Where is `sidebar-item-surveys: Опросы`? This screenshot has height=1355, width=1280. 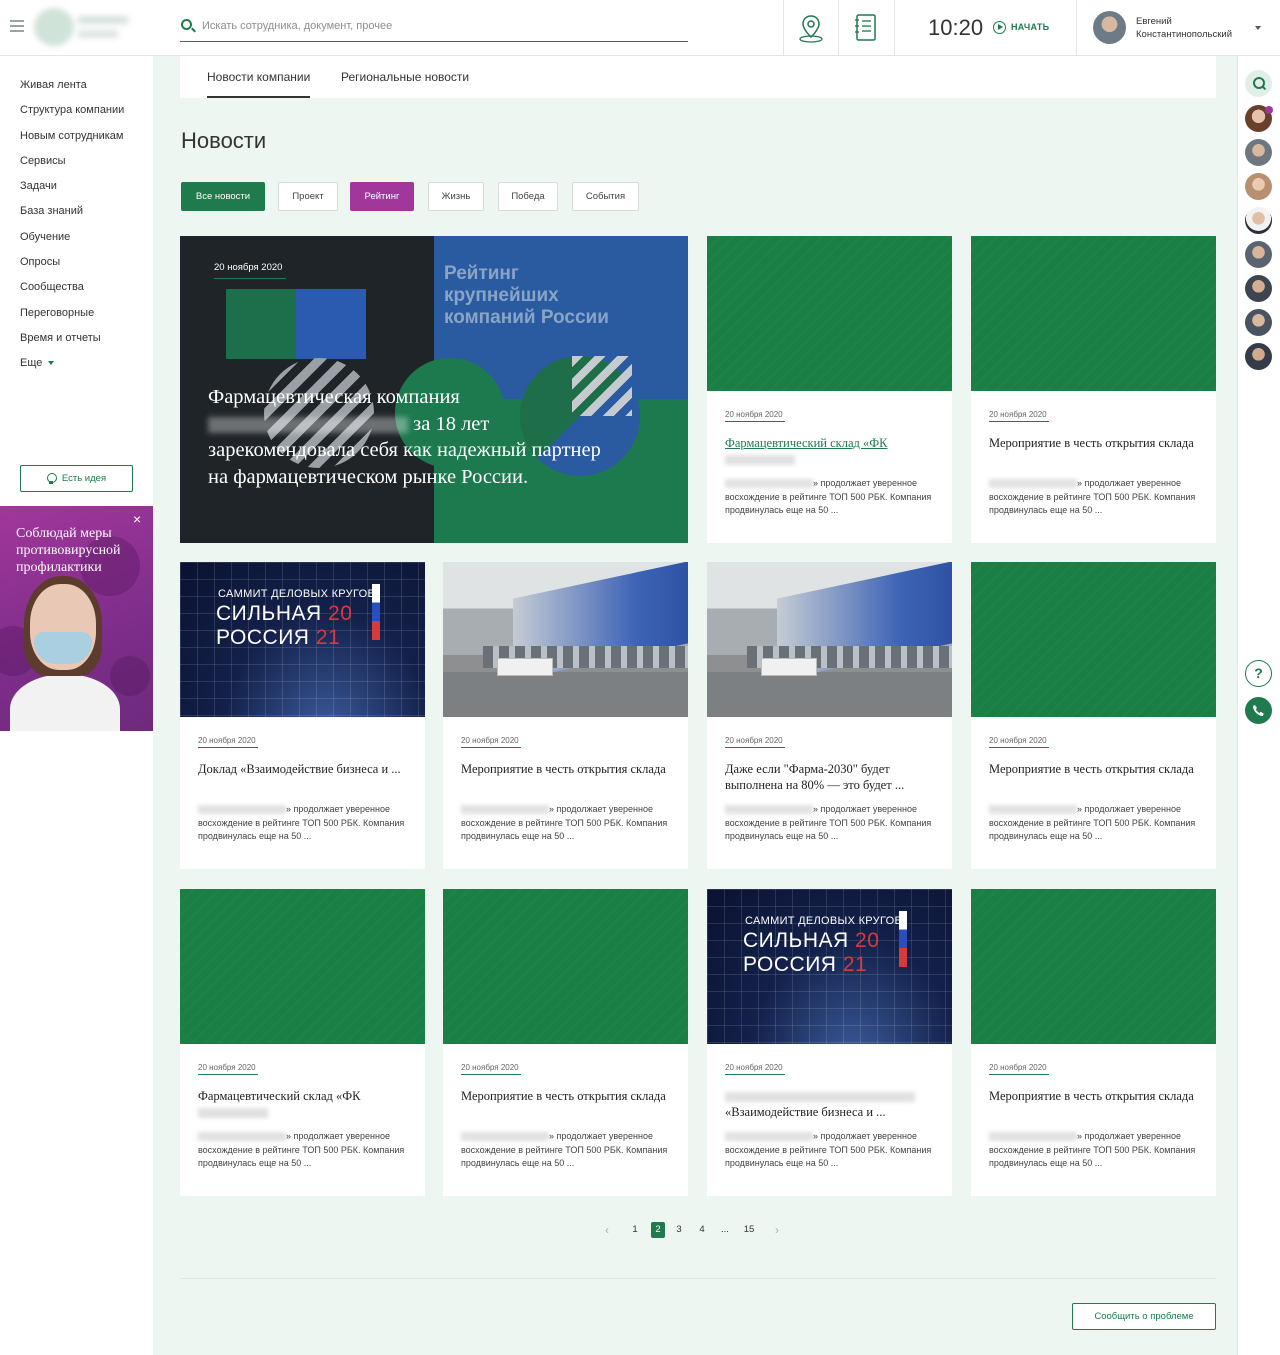 sidebar-item-surveys: Опросы is located at coordinates (72, 268).